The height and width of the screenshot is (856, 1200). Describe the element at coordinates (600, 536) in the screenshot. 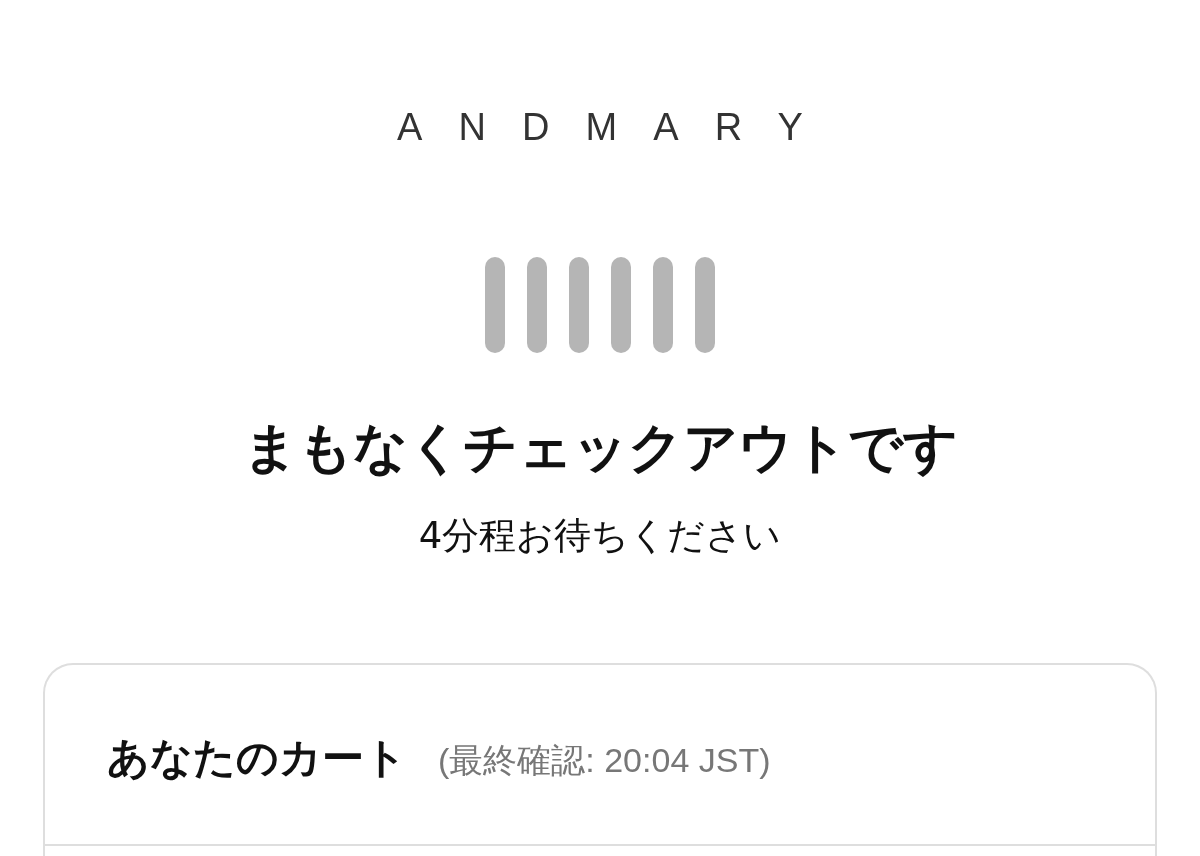

I see `wait-message: 4分程お待ちください` at that location.